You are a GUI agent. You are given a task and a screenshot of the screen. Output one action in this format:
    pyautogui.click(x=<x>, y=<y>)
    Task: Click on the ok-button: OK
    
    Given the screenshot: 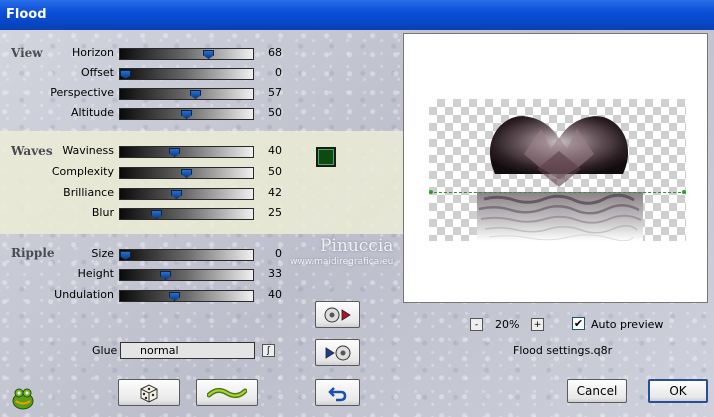 What is the action you would take?
    pyautogui.click(x=678, y=391)
    